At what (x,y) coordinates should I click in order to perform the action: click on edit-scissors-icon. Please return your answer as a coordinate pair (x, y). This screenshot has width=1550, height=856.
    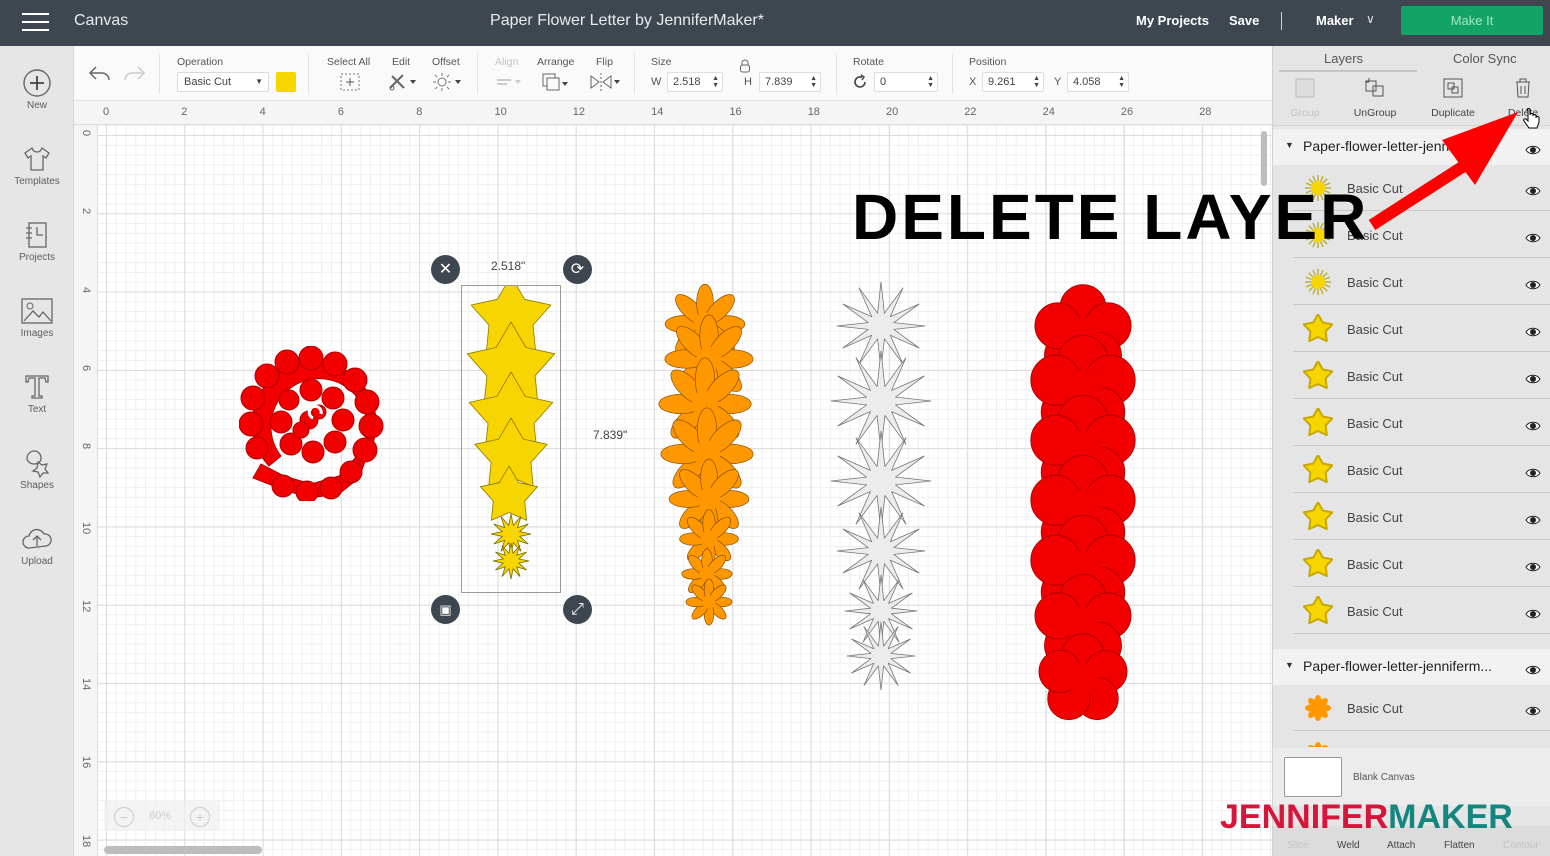
    Looking at the image, I should click on (402, 82).